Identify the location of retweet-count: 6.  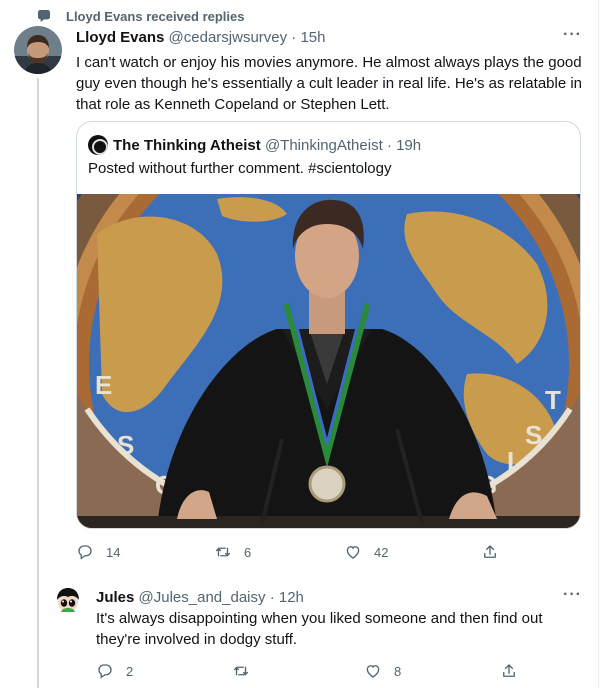
(248, 552).